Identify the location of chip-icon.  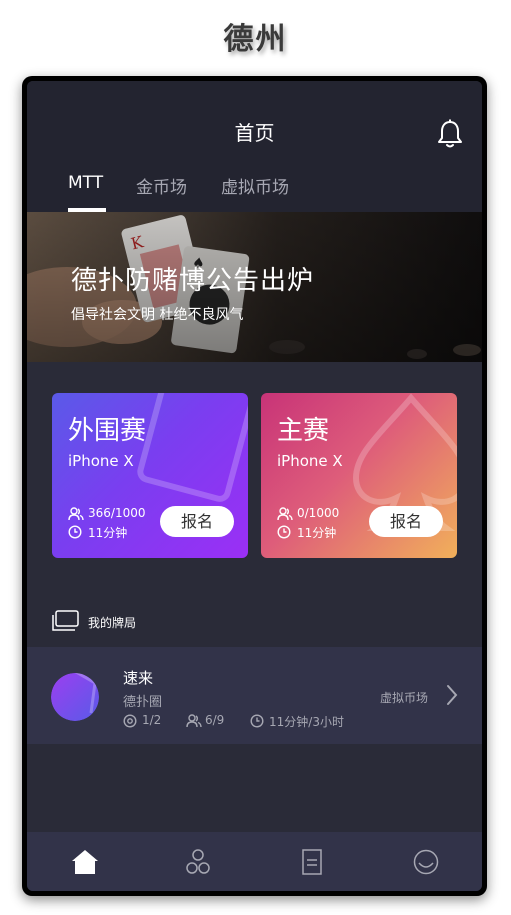
(130, 721).